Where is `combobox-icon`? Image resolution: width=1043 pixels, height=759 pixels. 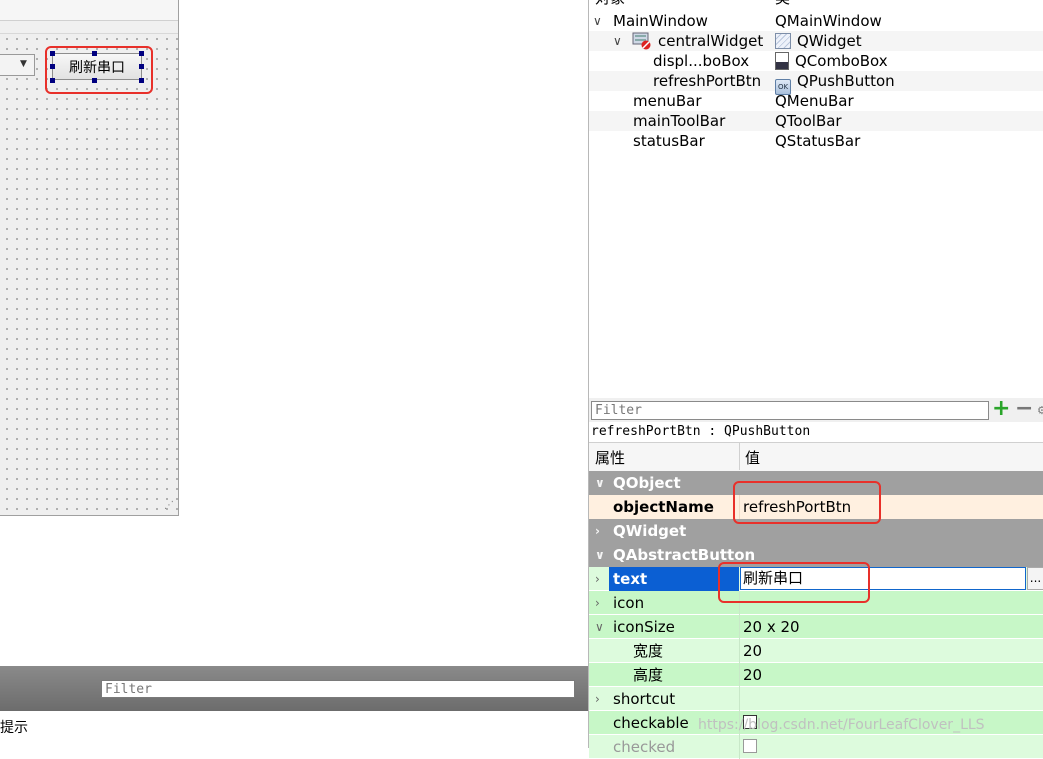
combobox-icon is located at coordinates (782, 61).